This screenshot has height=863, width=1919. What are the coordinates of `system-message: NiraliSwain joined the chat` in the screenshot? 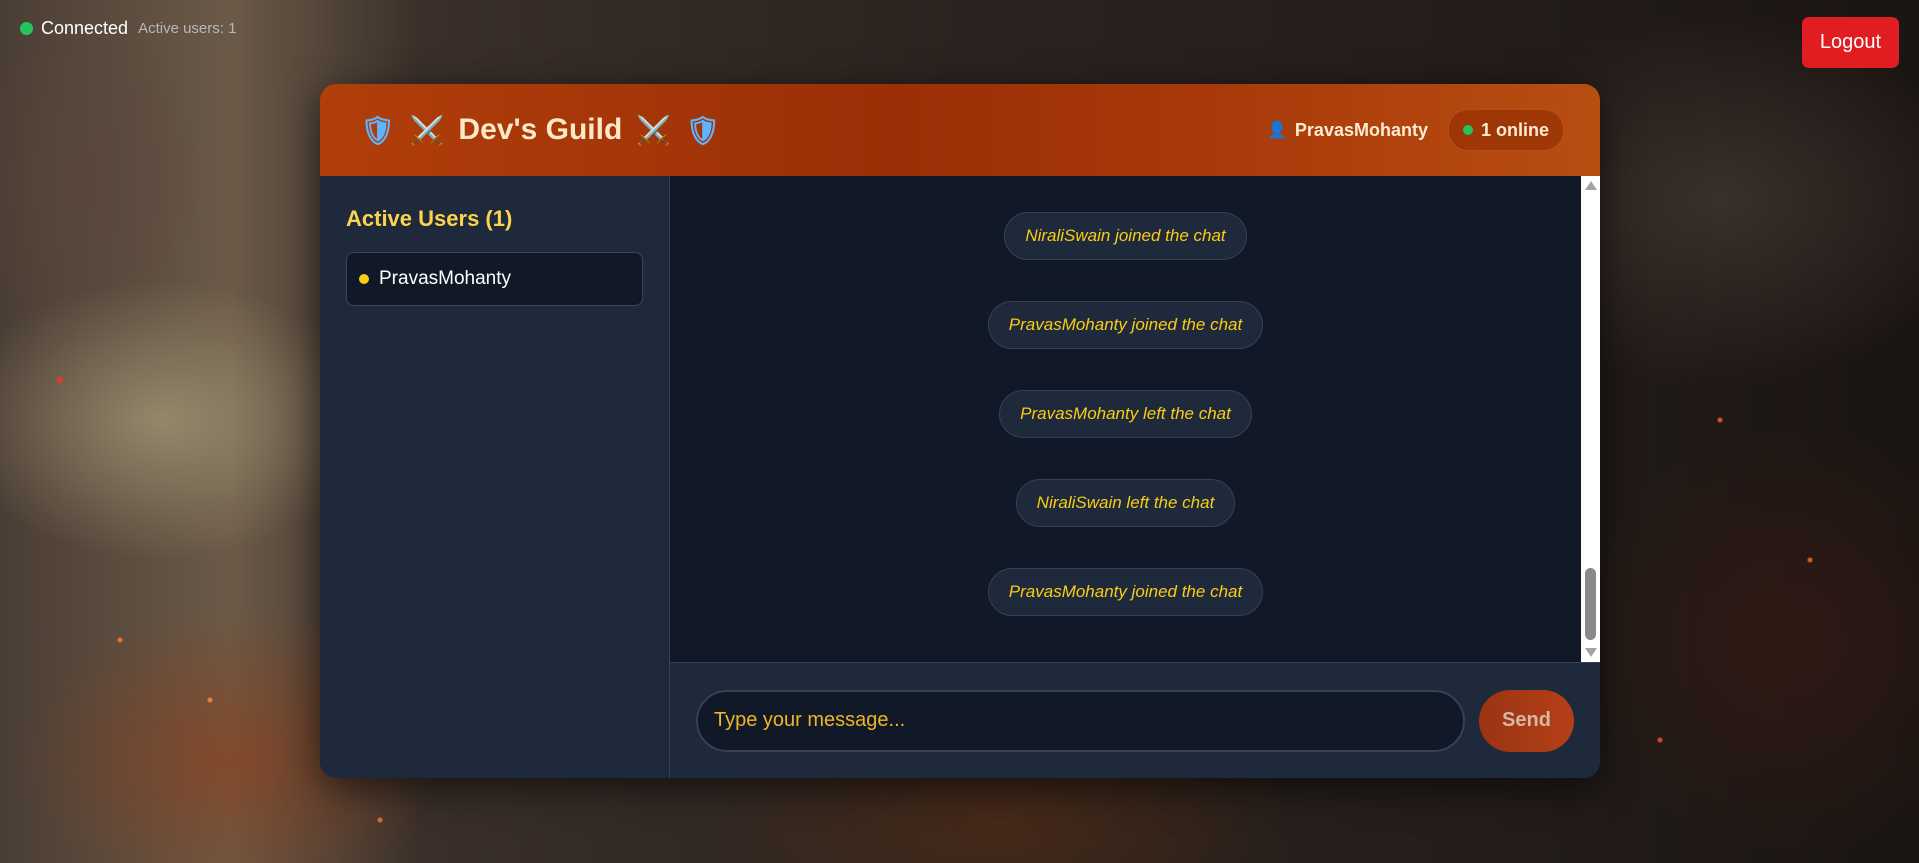 It's located at (1125, 236).